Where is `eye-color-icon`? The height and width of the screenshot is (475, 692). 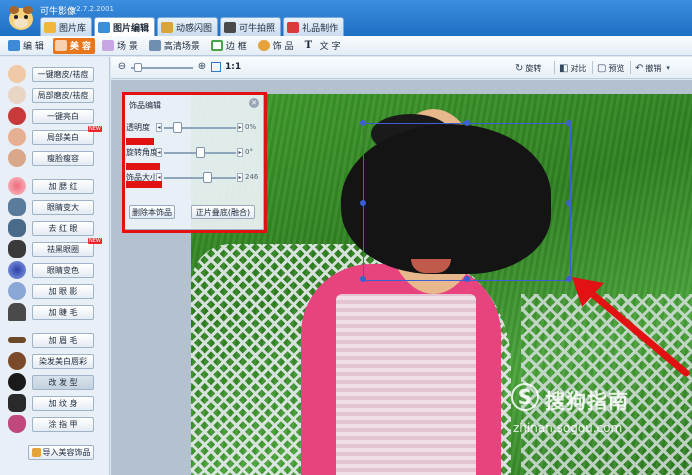 eye-color-icon is located at coordinates (17, 270).